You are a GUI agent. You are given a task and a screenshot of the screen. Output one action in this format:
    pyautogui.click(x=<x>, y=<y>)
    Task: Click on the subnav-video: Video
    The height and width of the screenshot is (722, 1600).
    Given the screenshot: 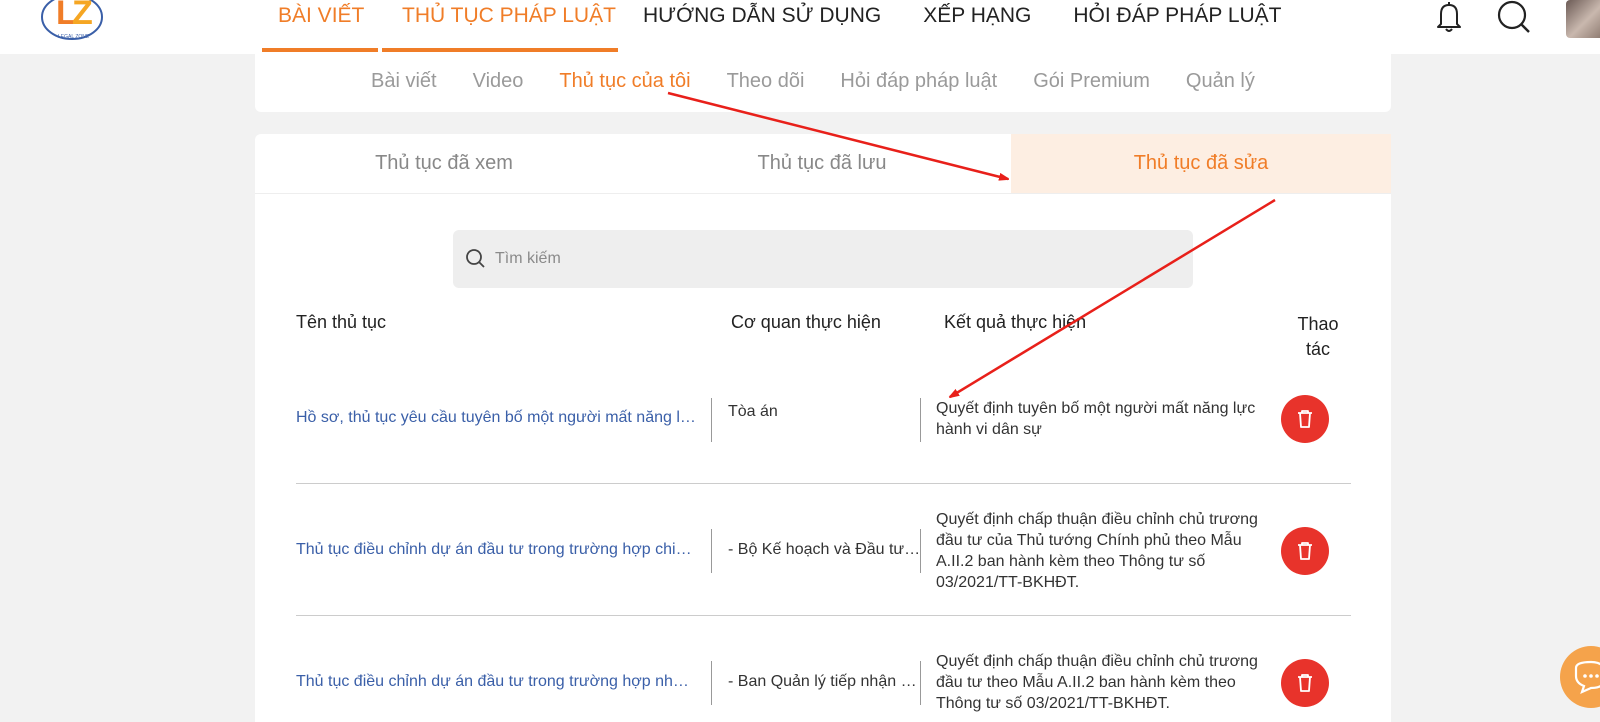 What is the action you would take?
    pyautogui.click(x=498, y=81)
    